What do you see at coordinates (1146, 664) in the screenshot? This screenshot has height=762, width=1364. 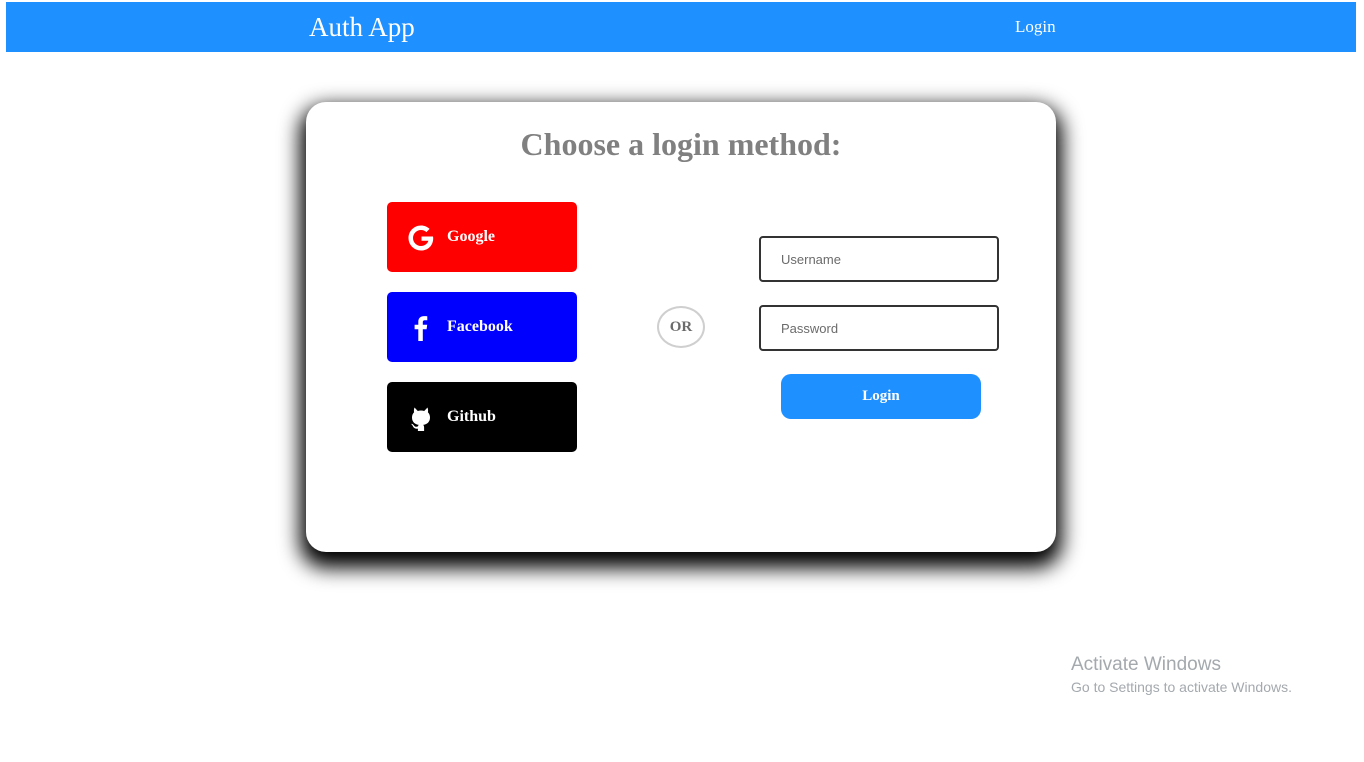 I see `watermark-title: Activate Windows` at bounding box center [1146, 664].